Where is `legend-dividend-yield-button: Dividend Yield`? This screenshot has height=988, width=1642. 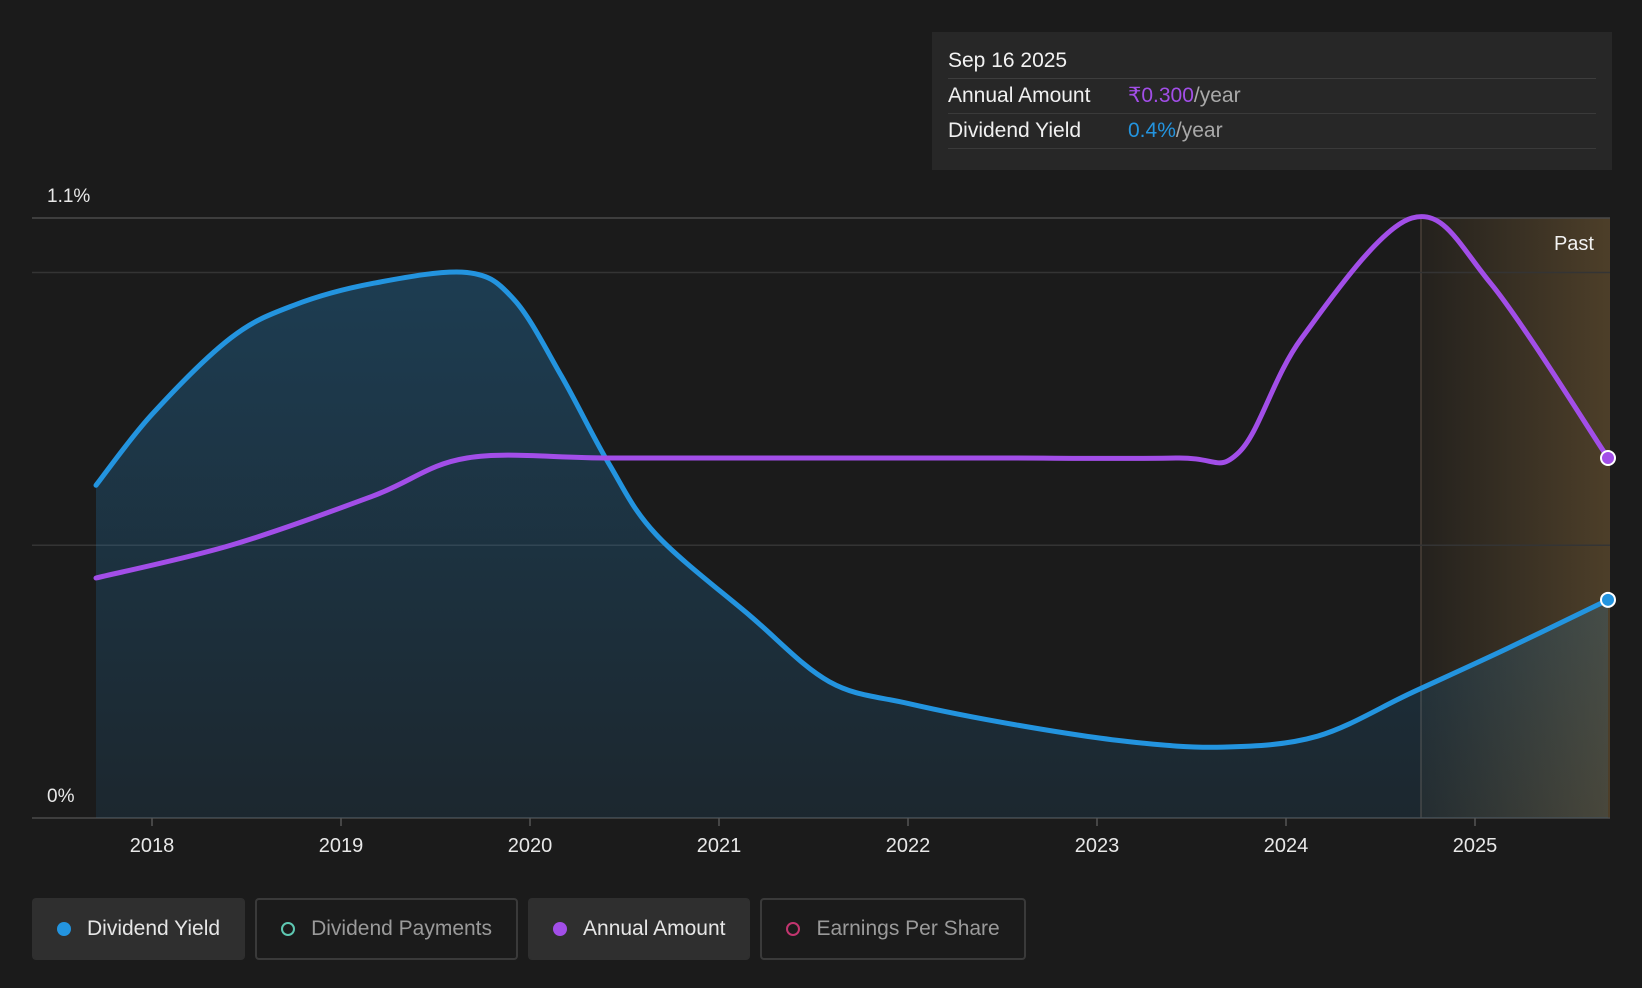
legend-dividend-yield-button: Dividend Yield is located at coordinates (139, 929).